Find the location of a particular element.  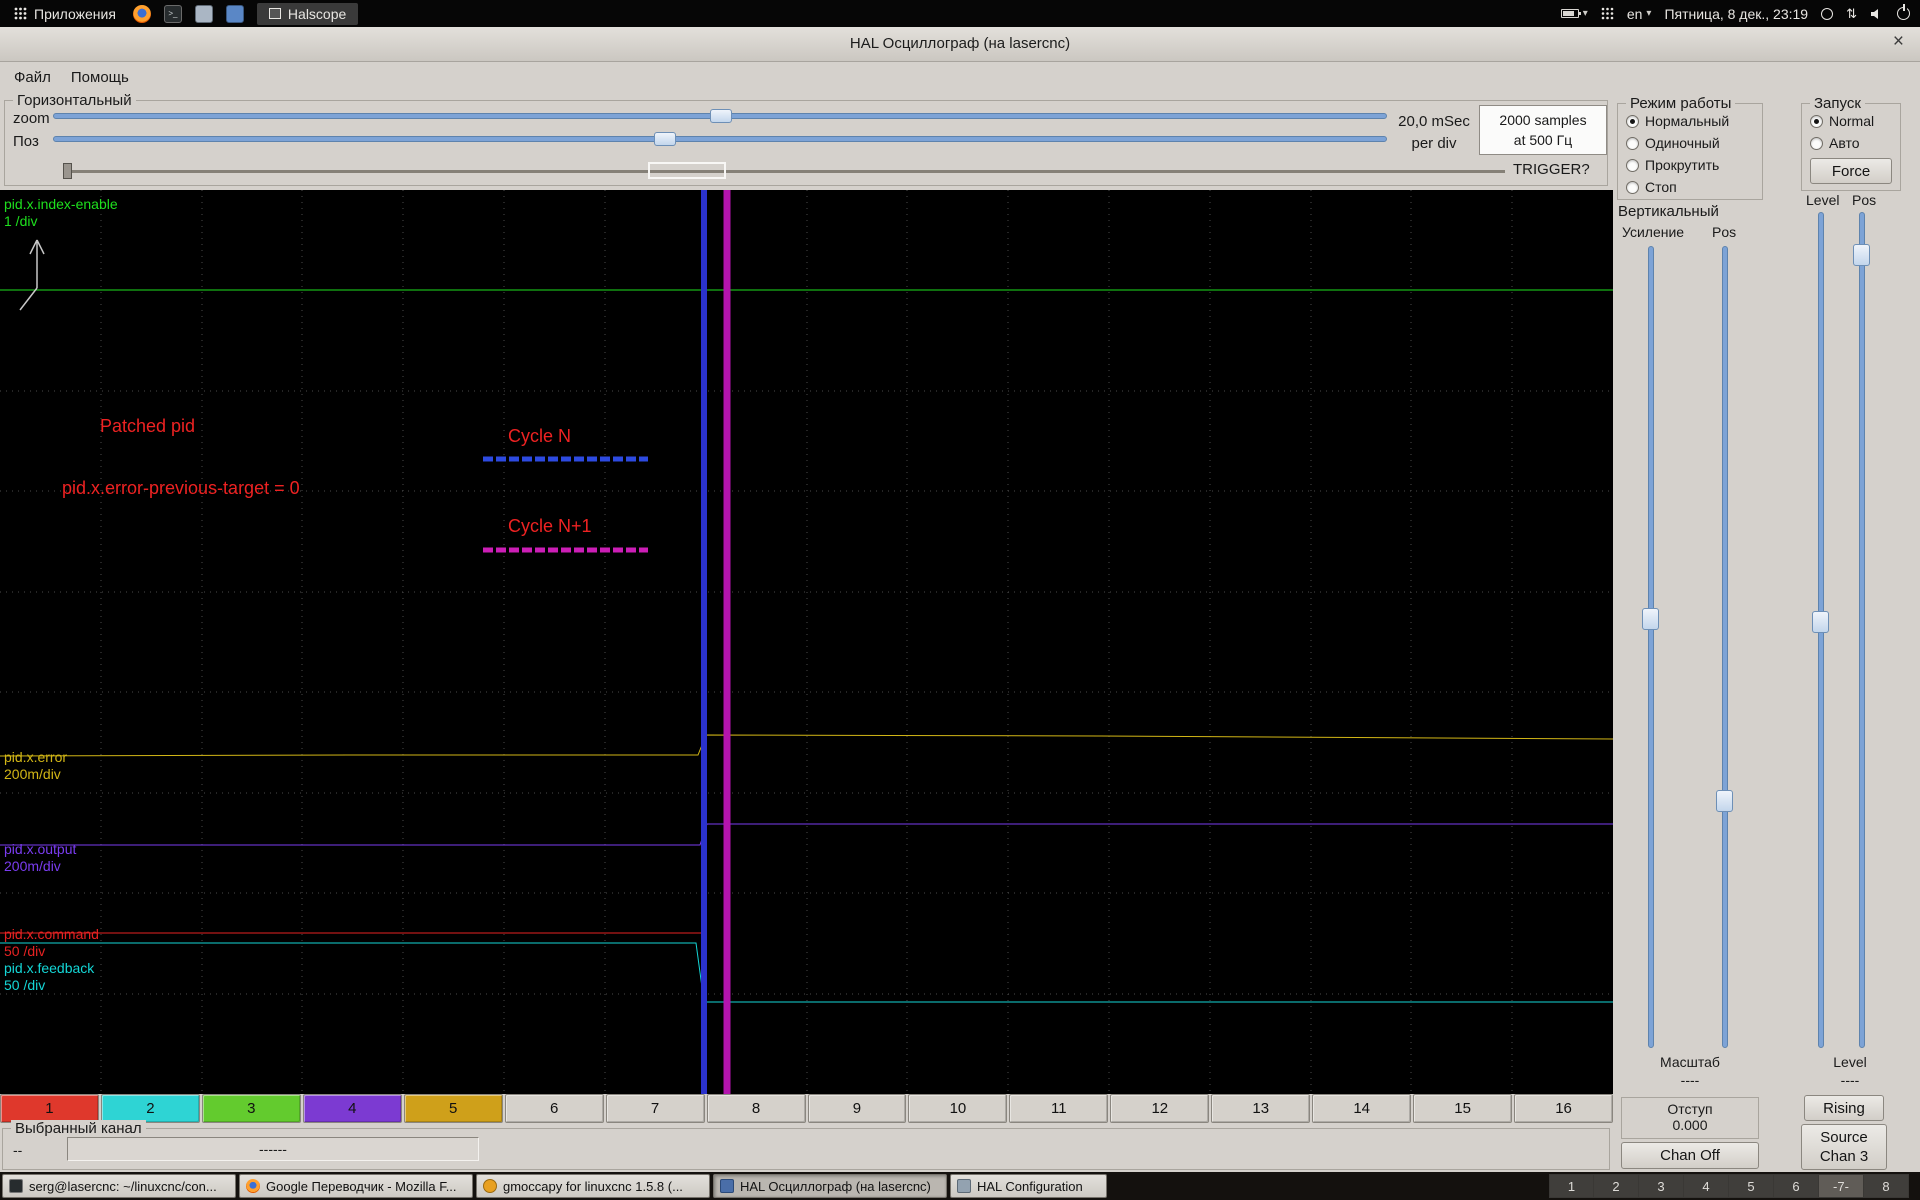

app-launcher-icon is located at coordinates (234, 13).